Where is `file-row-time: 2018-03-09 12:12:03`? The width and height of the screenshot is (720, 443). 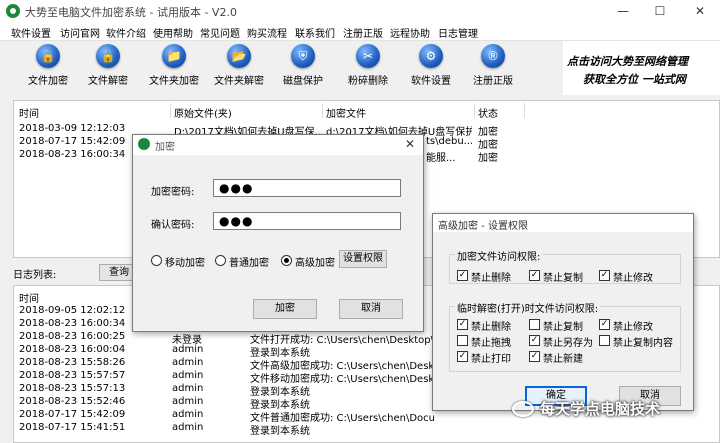
file-row-time: 2018-03-09 12:12:03 is located at coordinates (72, 128).